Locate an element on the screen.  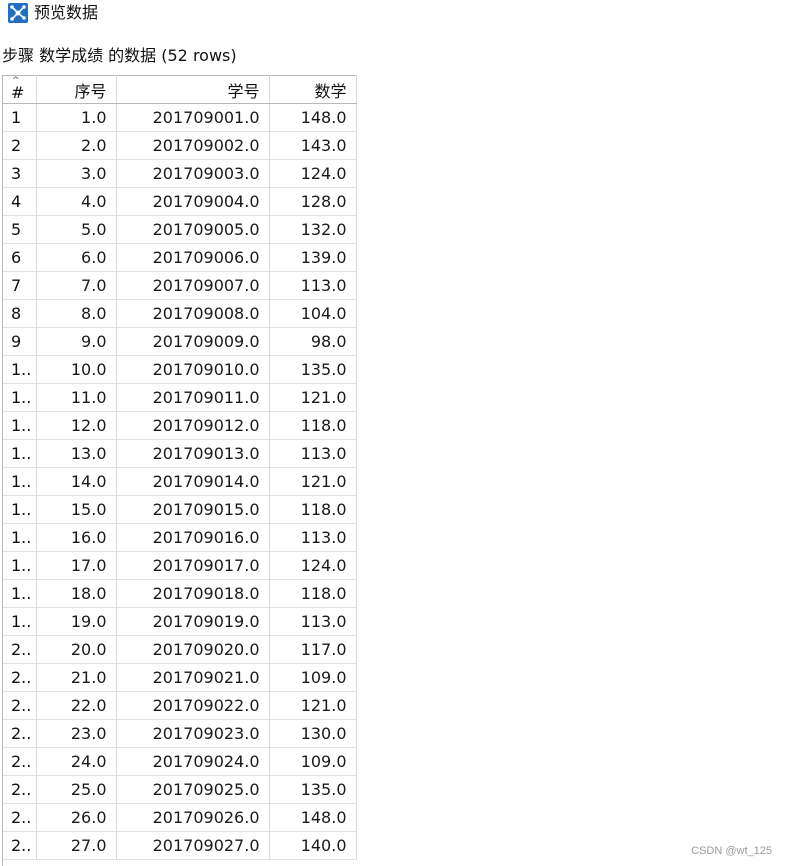
seq-cell: 21.0 is located at coordinates (76, 677).